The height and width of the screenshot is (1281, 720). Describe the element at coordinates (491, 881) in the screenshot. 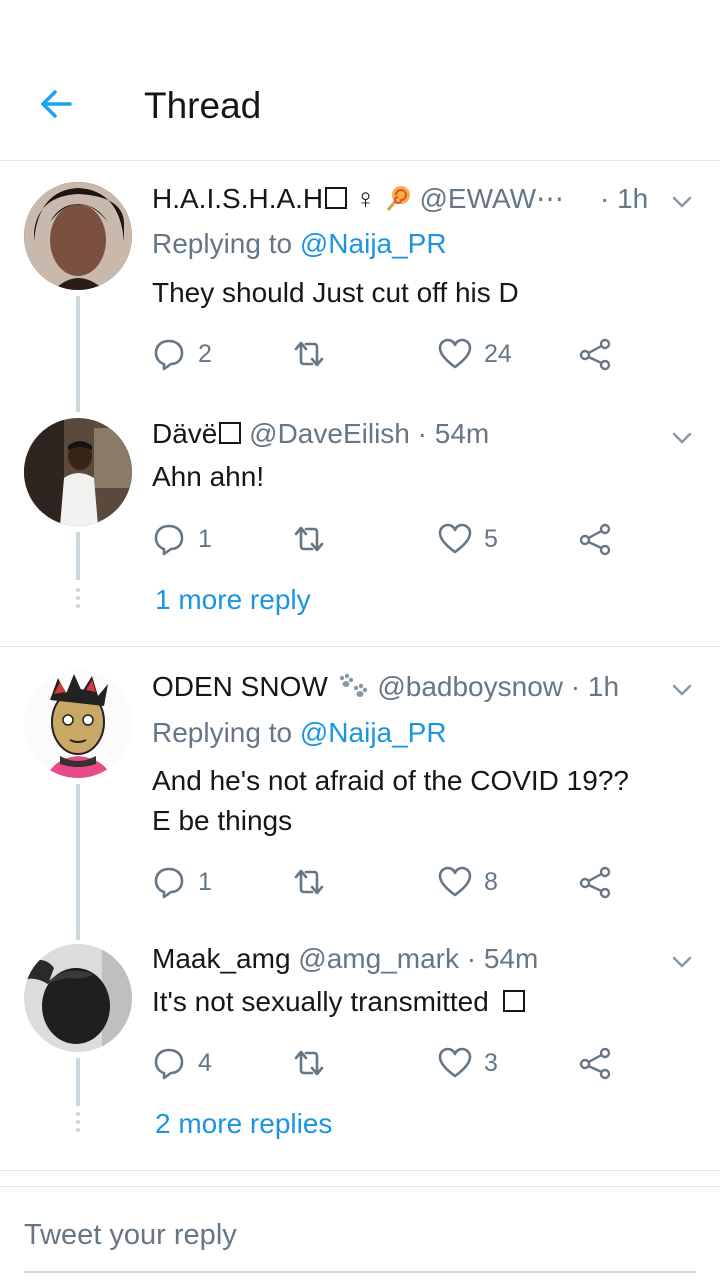

I see `like-count: 8` at that location.